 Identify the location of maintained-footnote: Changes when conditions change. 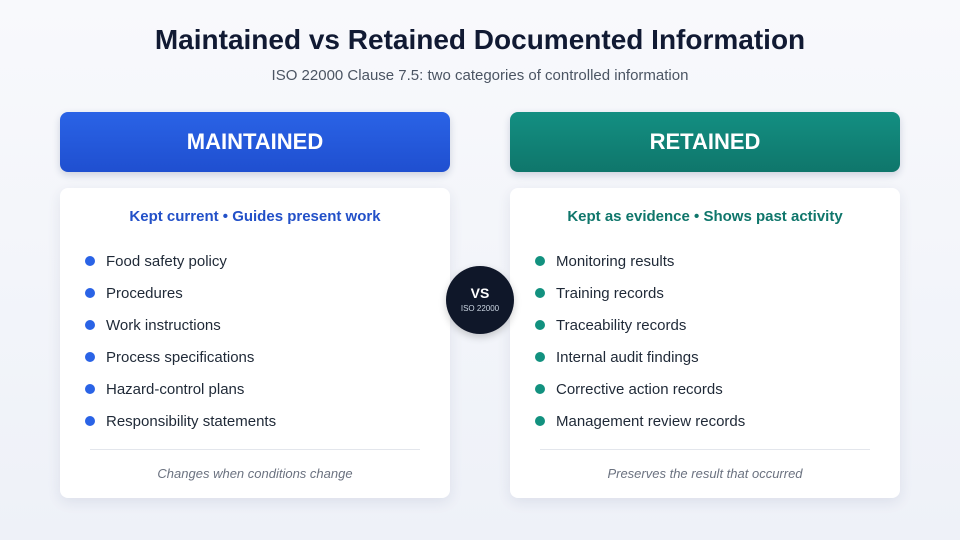
(255, 473).